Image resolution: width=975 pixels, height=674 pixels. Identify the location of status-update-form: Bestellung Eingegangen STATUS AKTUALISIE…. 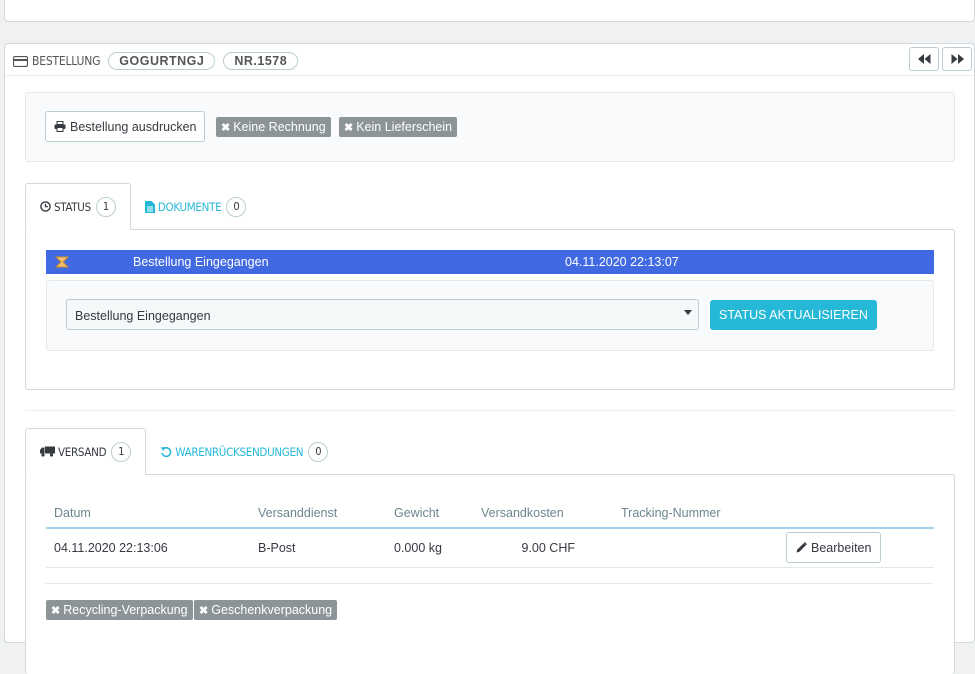
(490, 315).